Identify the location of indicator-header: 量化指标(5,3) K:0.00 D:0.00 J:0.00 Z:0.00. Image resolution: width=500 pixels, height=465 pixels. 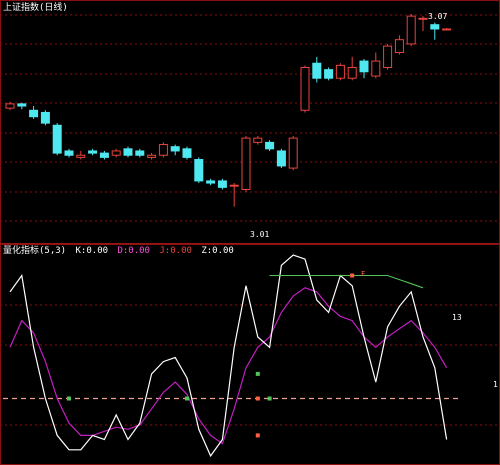
(120, 251).